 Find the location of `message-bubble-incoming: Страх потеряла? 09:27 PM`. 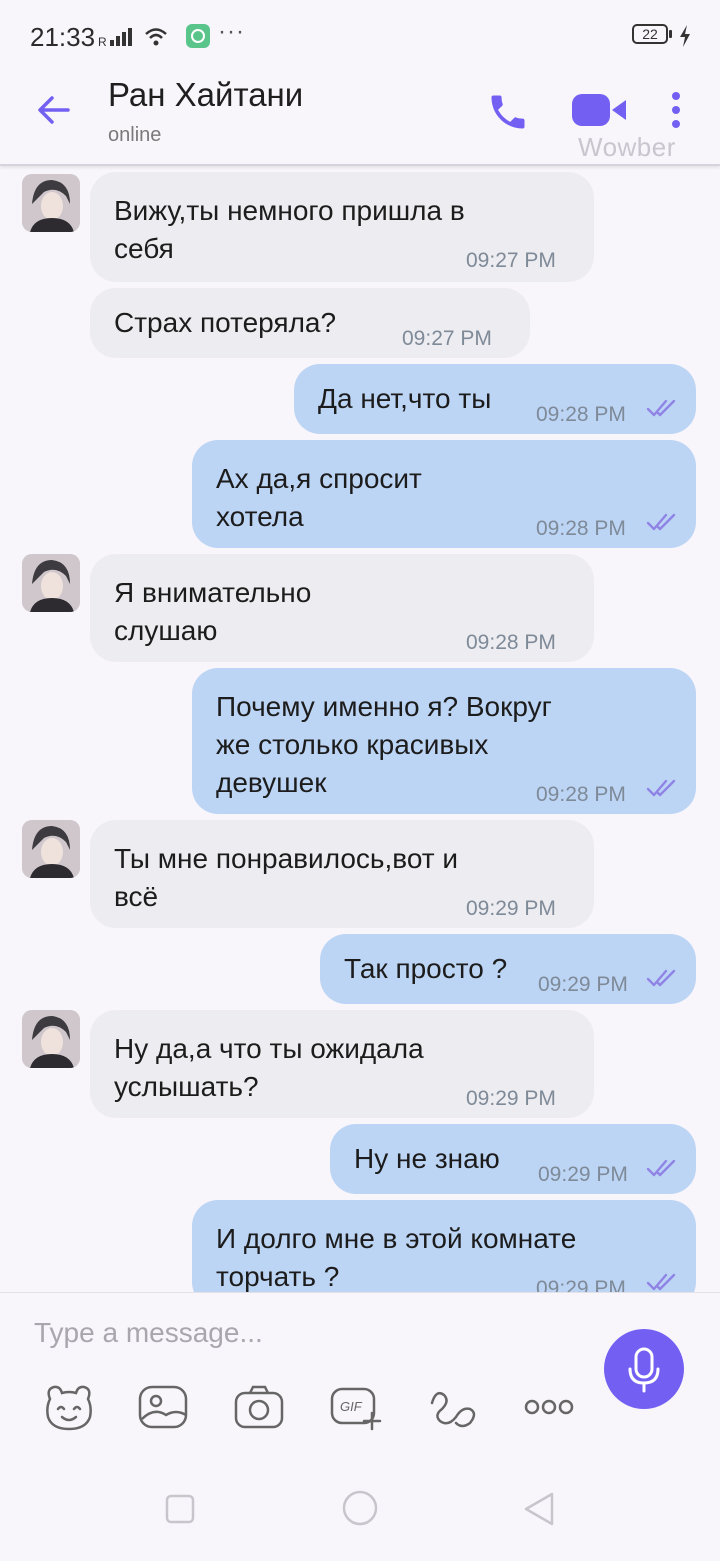

message-bubble-incoming: Страх потеряла? 09:27 PM is located at coordinates (310, 323).